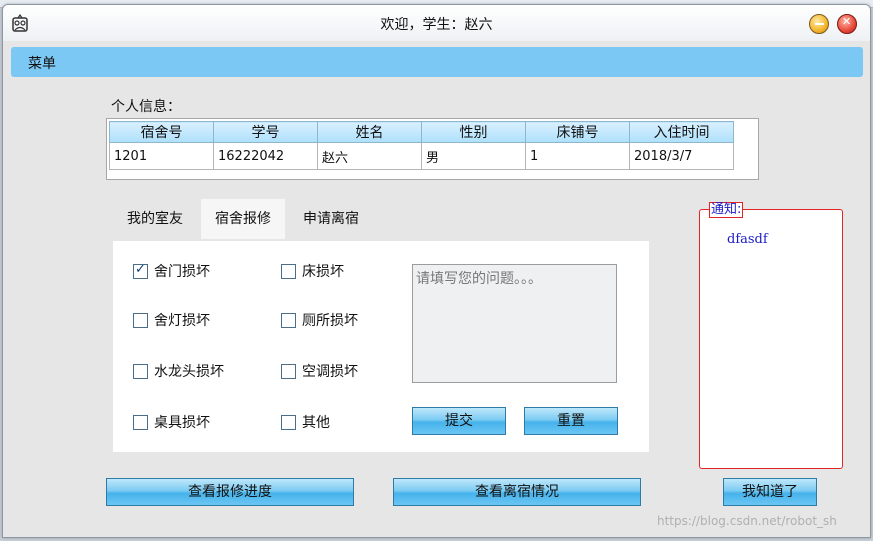  I want to click on tab-repair: 宿舍报修, so click(243, 219).